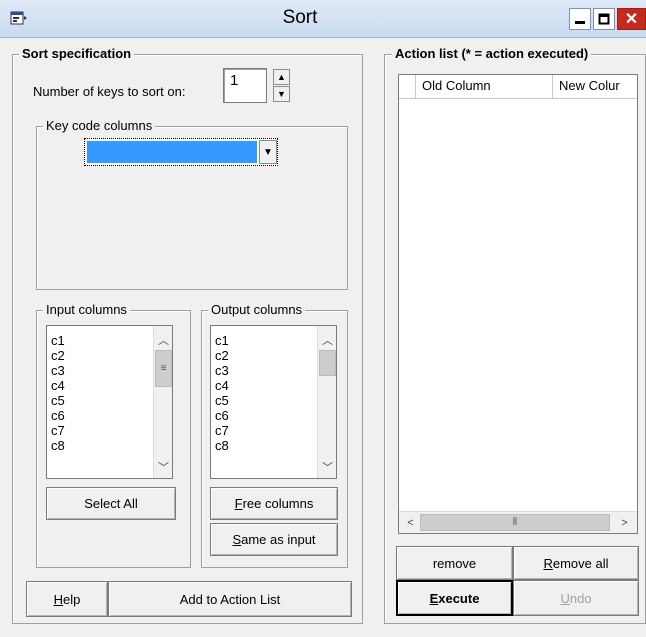 The image size is (646, 637). I want to click on horizontal-scrollbar: < ⦀ >, so click(518, 522).